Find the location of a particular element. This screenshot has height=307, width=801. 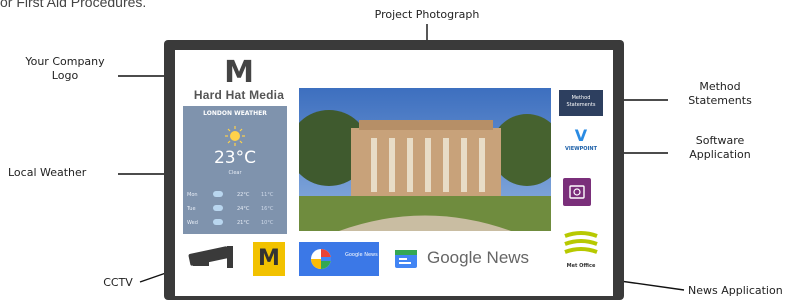

forecast-day: Tue is located at coordinates (191, 209).